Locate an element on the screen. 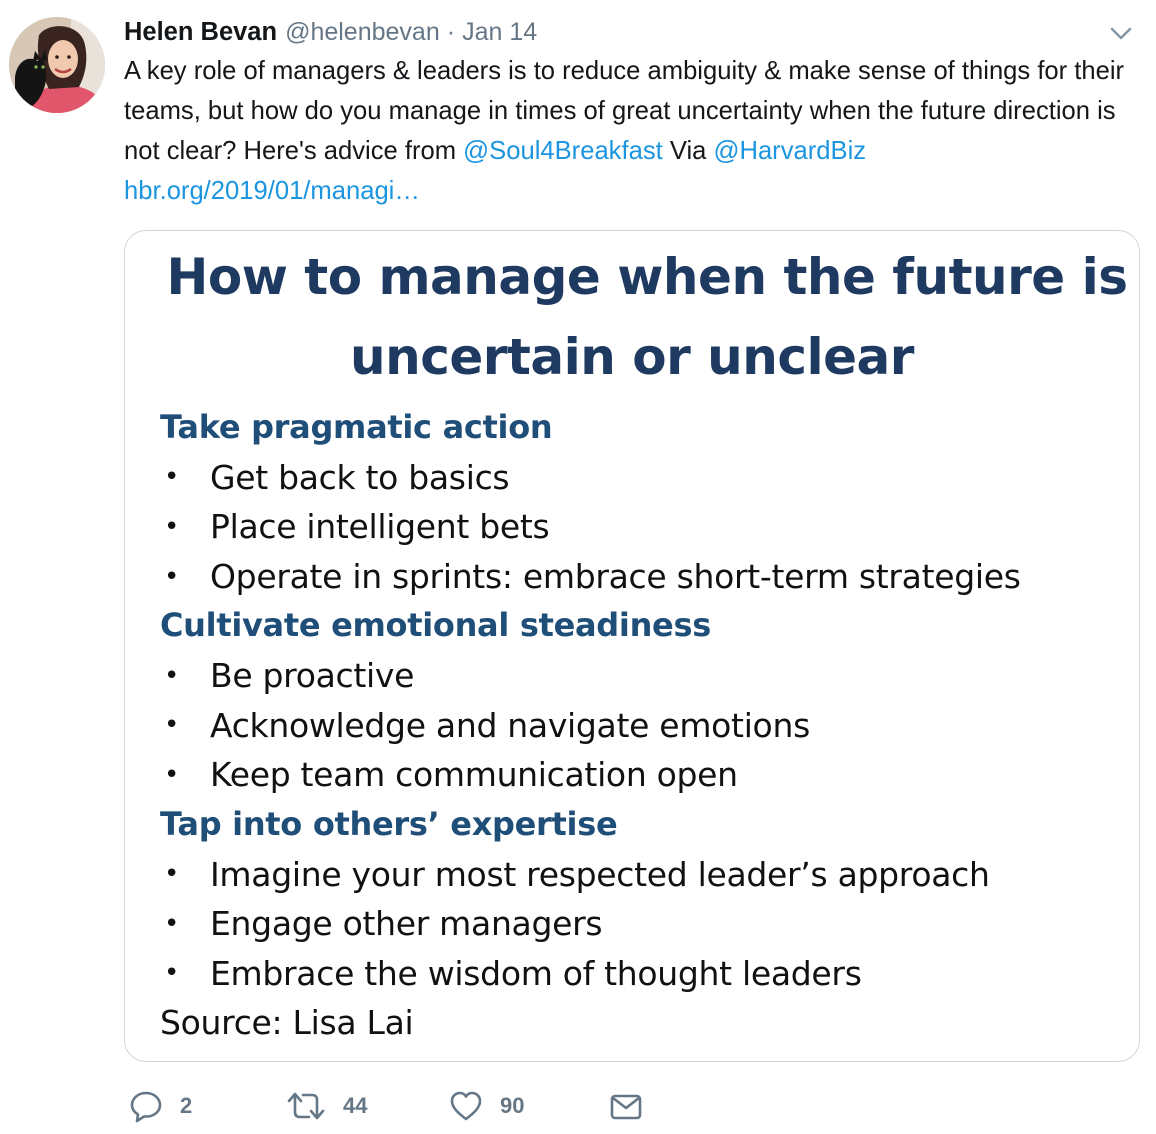  bullet-text: Place intelligent bets is located at coordinates (380, 527).